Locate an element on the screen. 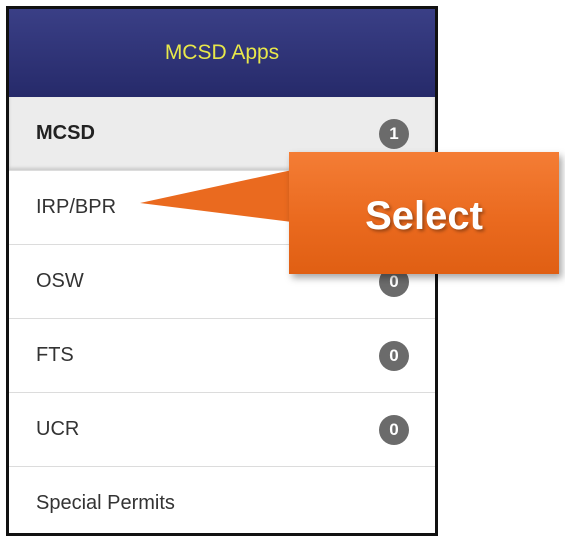 Image resolution: width=565 pixels, height=540 pixels. callout-text: Select is located at coordinates (424, 215).